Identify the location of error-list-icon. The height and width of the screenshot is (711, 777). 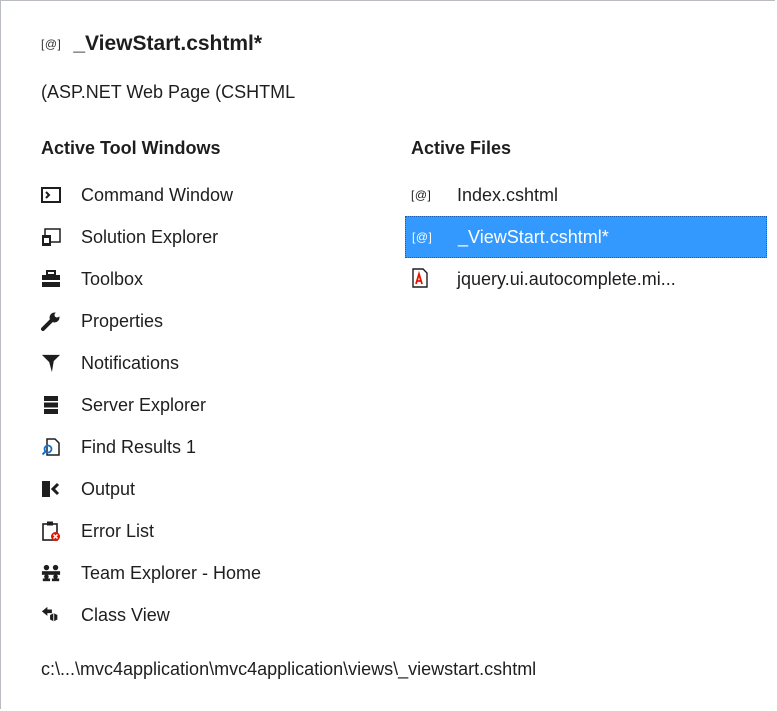
(51, 531).